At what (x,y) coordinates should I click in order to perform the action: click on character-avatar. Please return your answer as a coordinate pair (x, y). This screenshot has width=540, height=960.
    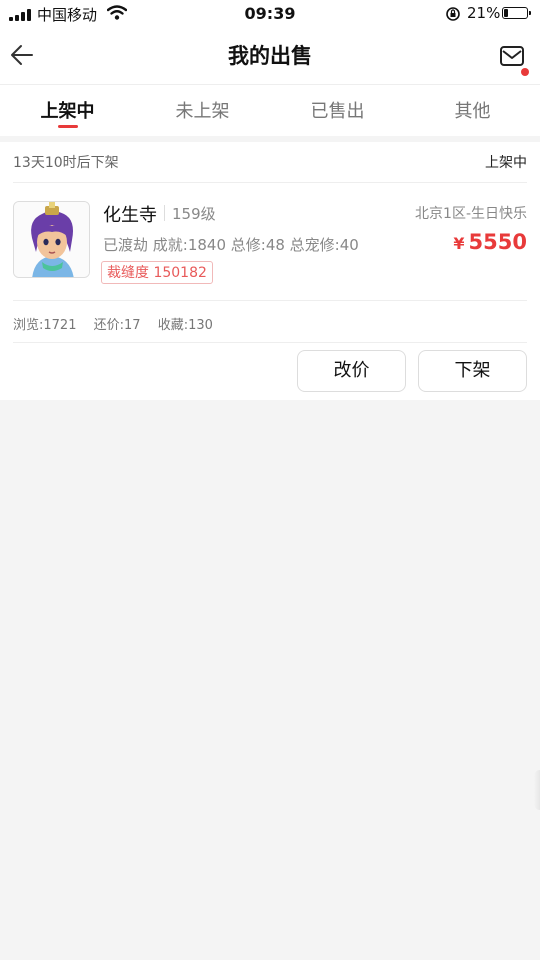
    Looking at the image, I should click on (51, 239).